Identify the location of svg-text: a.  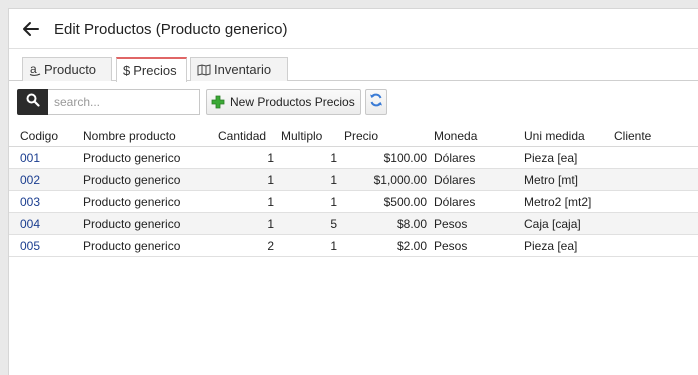
(33, 69).